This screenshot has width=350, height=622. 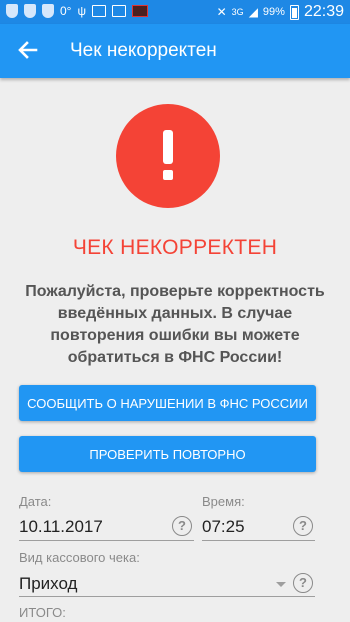 I want to click on receipt-type-select: Приход, so click(x=48, y=584).